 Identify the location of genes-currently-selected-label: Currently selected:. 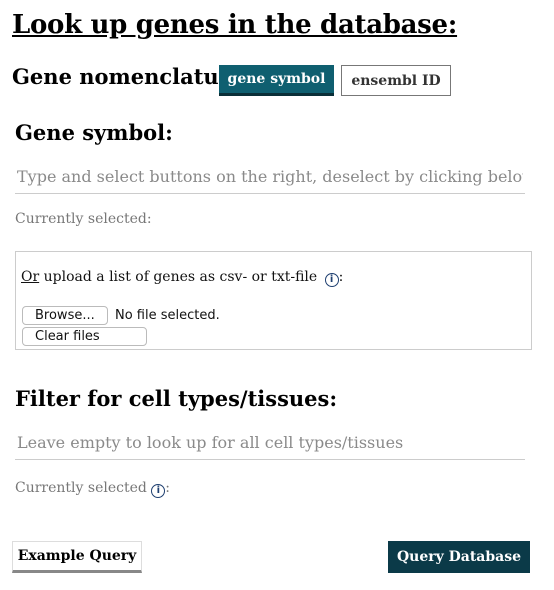
(83, 219).